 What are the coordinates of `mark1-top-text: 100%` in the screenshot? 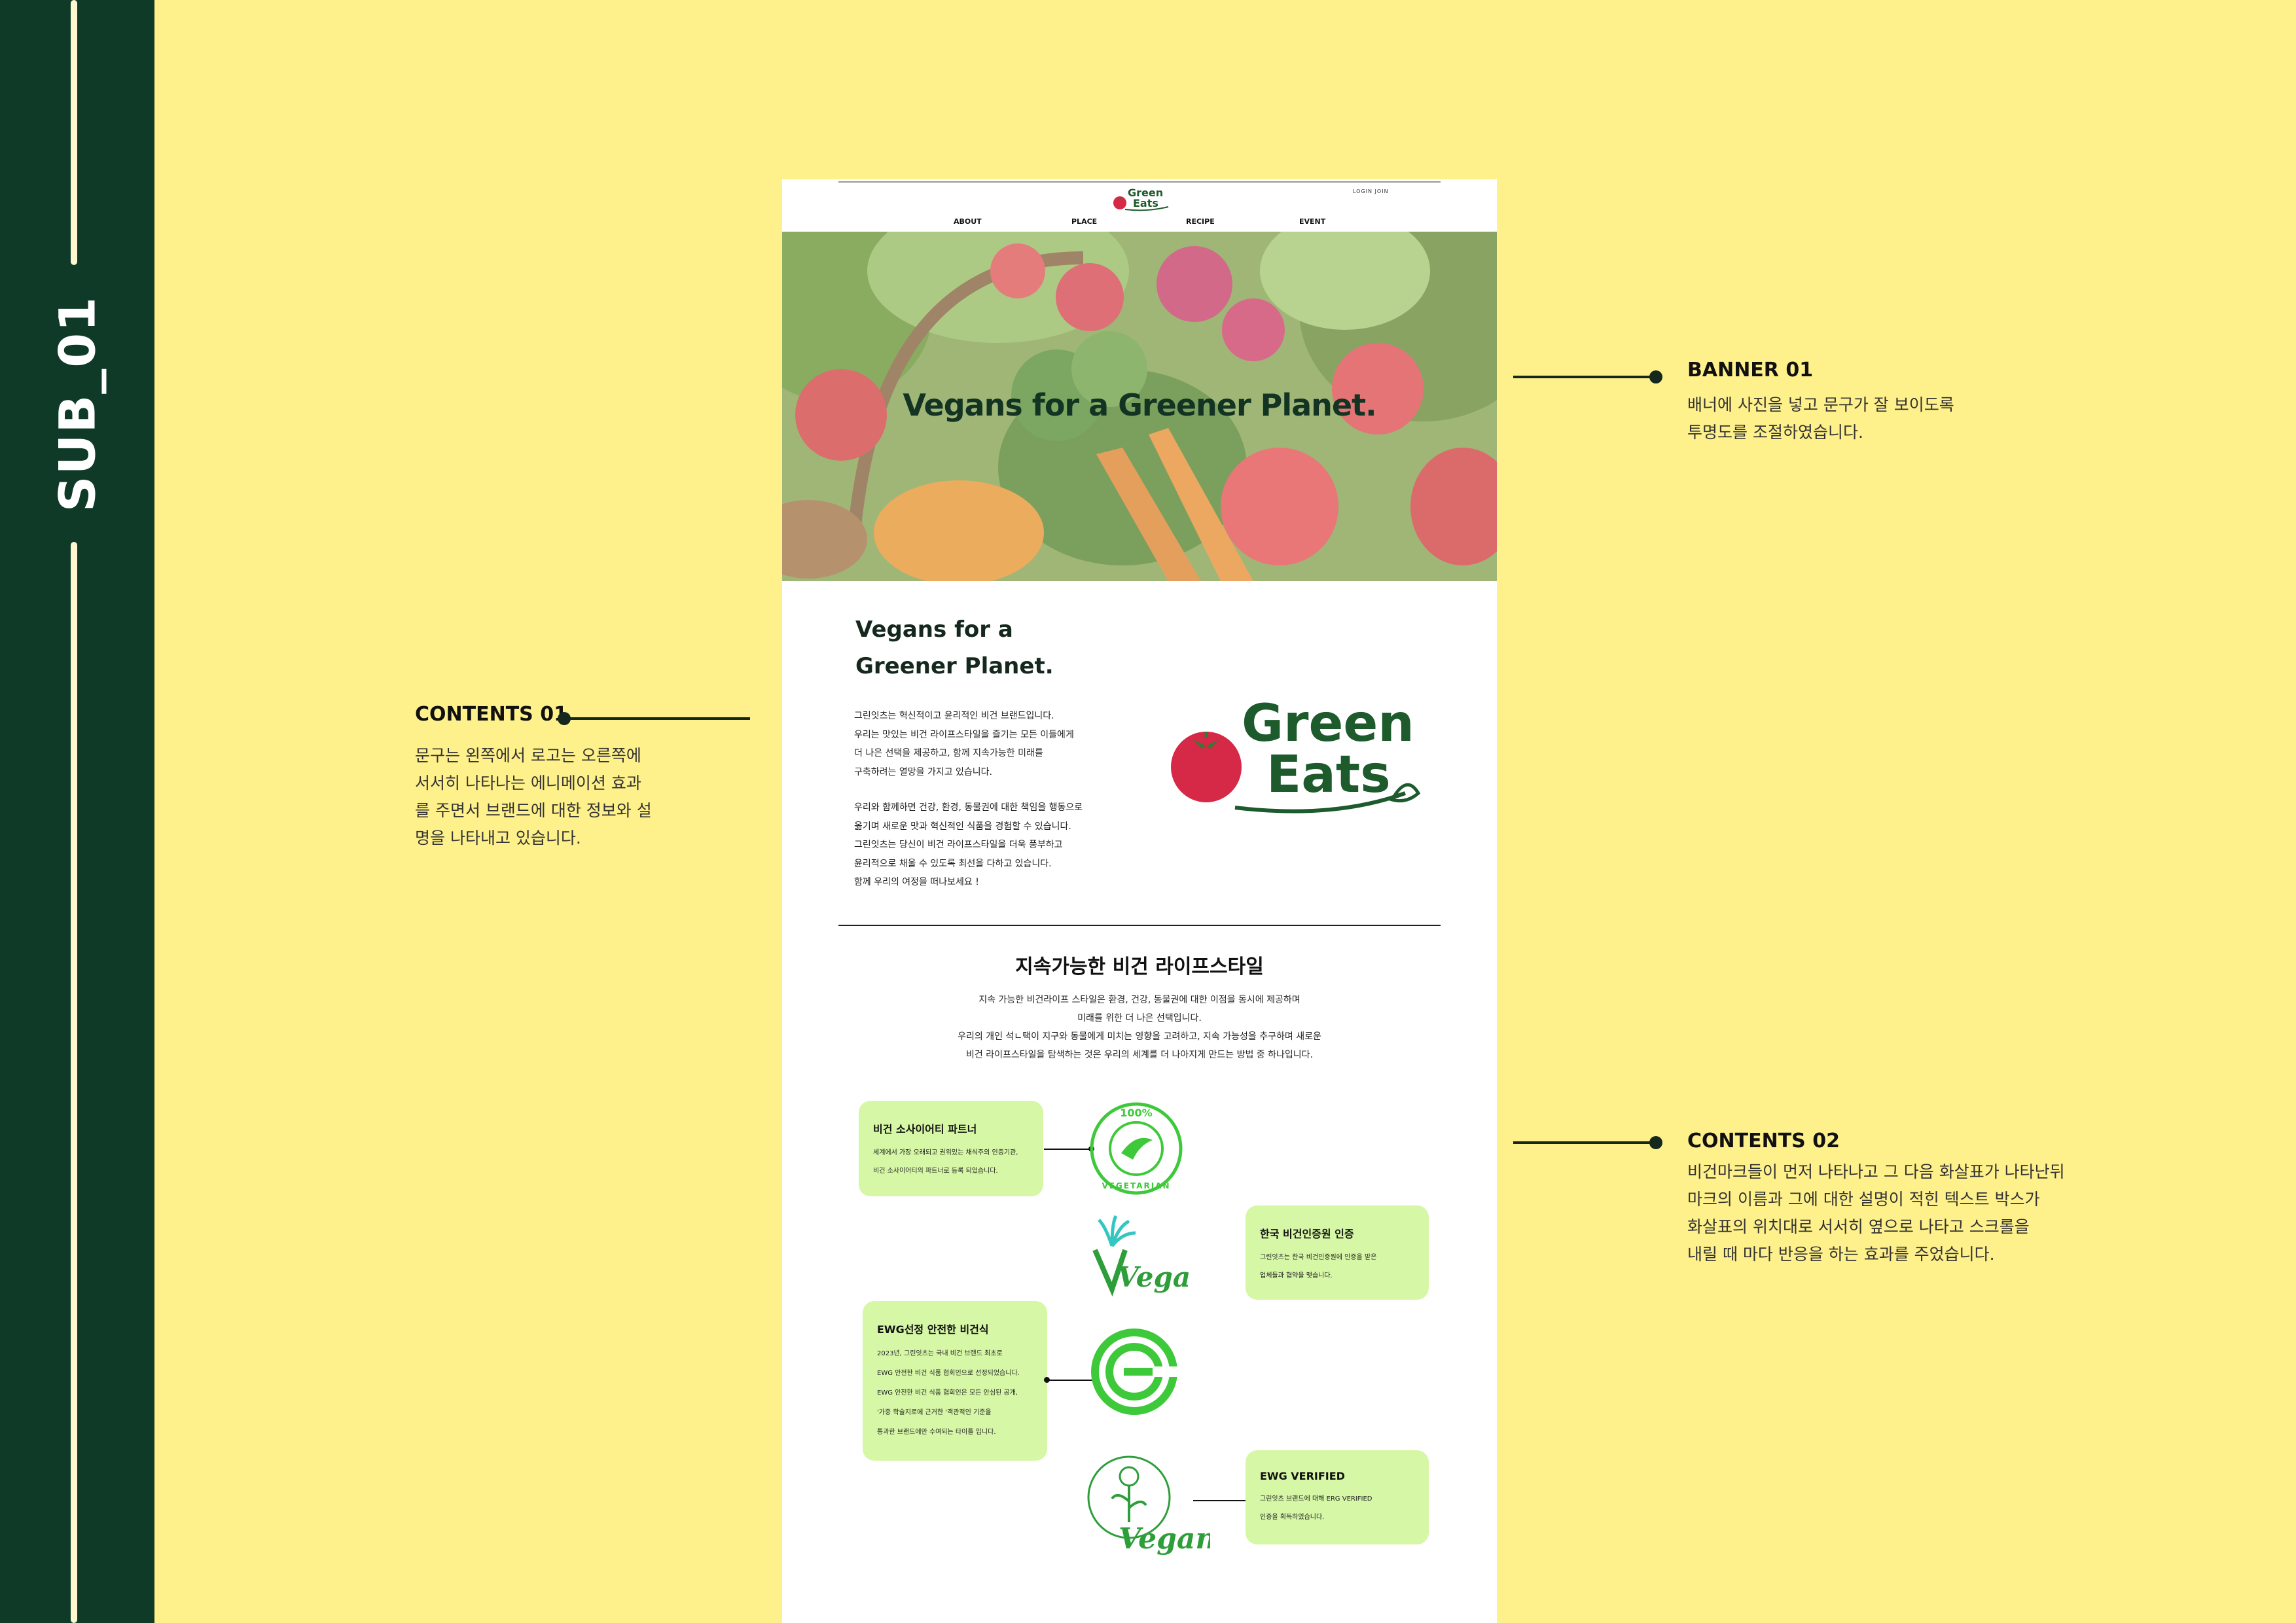 It's located at (1136, 1113).